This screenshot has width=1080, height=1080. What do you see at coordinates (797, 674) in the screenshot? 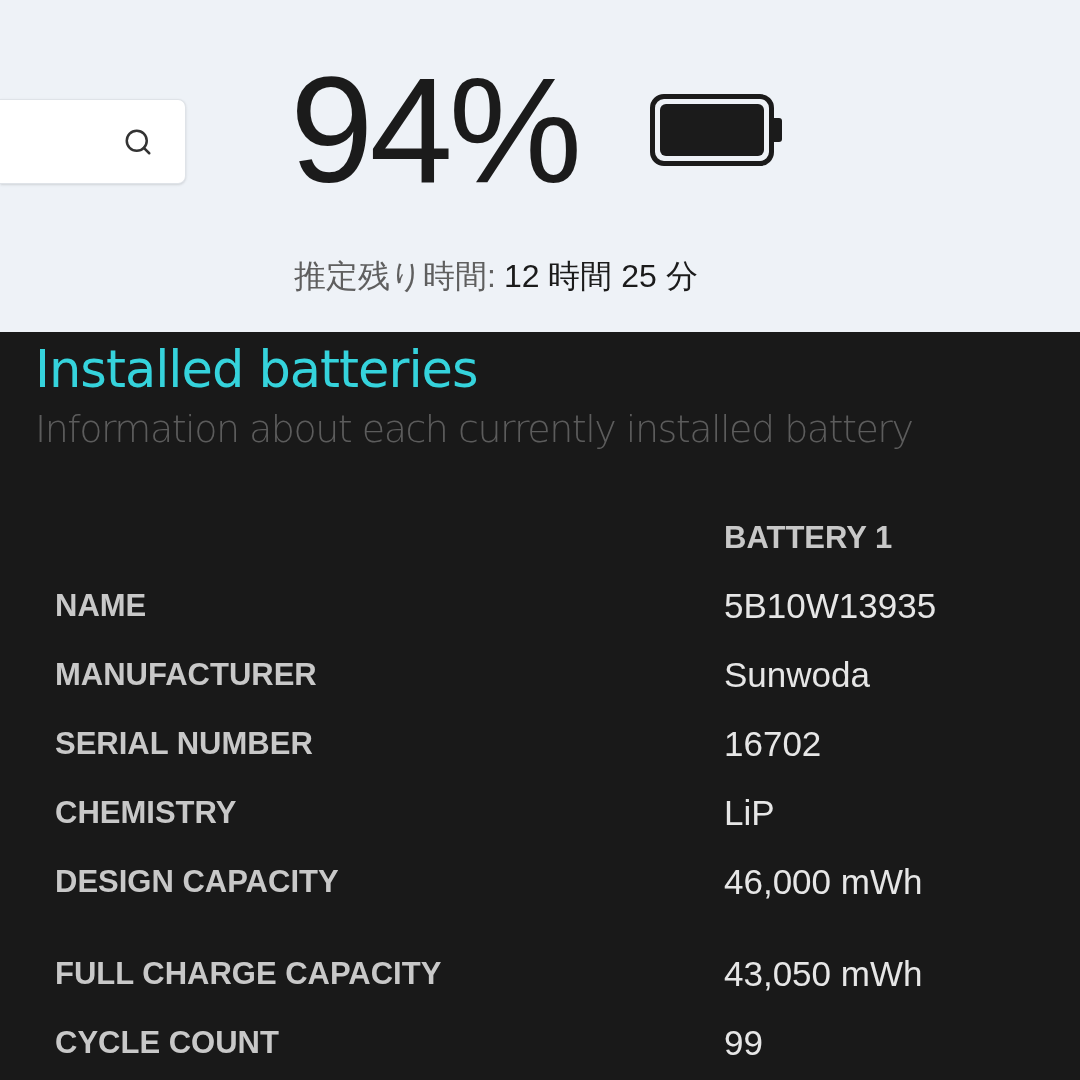
I see `property-value: Sunwoda` at bounding box center [797, 674].